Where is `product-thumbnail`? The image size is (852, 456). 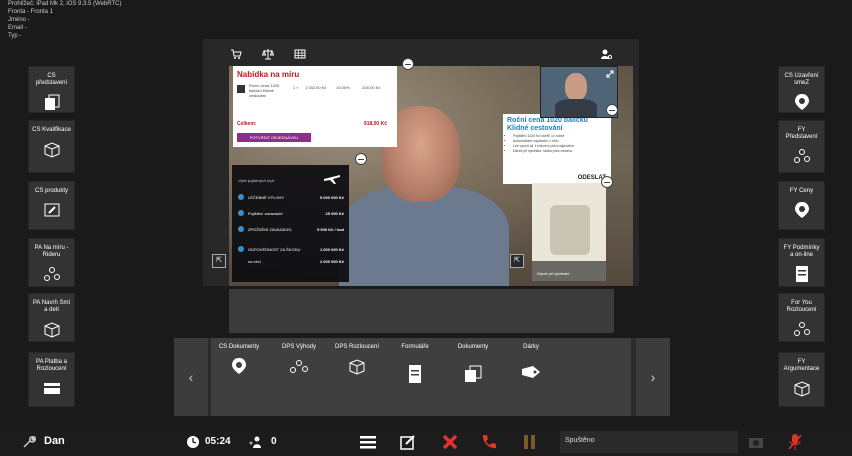
product-thumbnail is located at coordinates (241, 89).